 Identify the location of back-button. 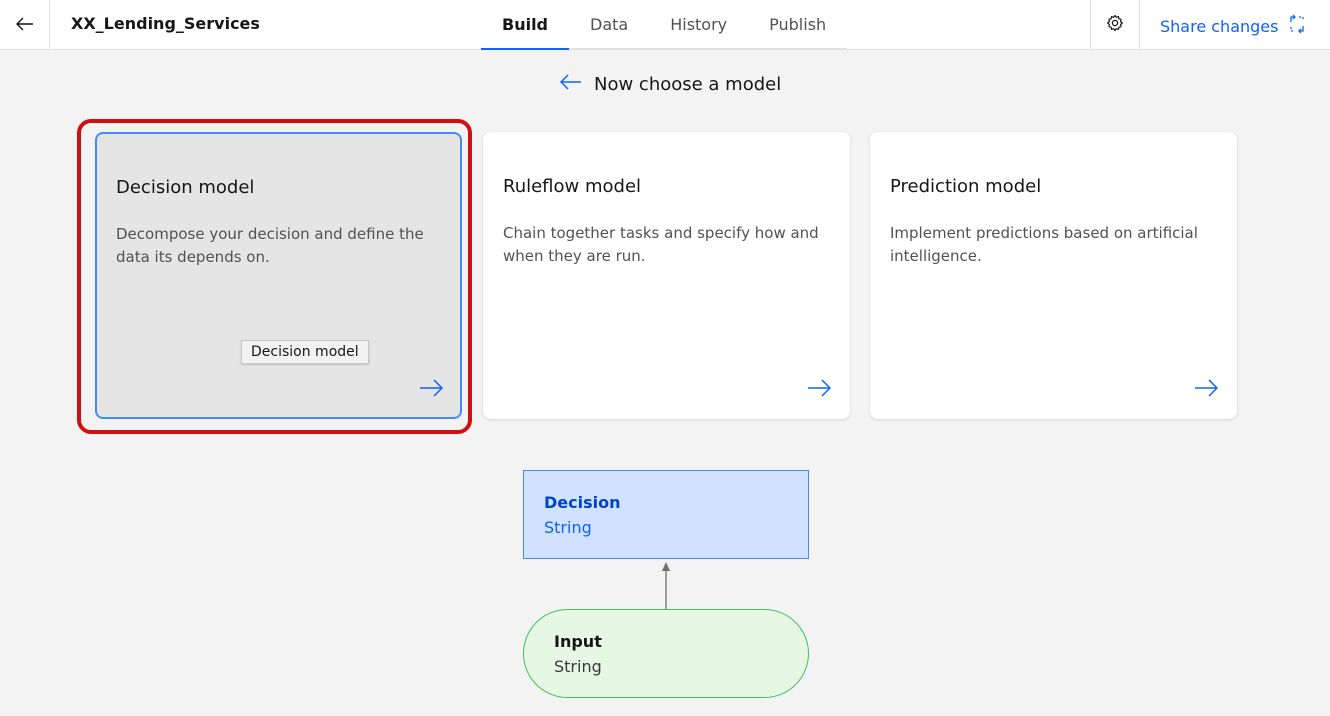
(25, 25).